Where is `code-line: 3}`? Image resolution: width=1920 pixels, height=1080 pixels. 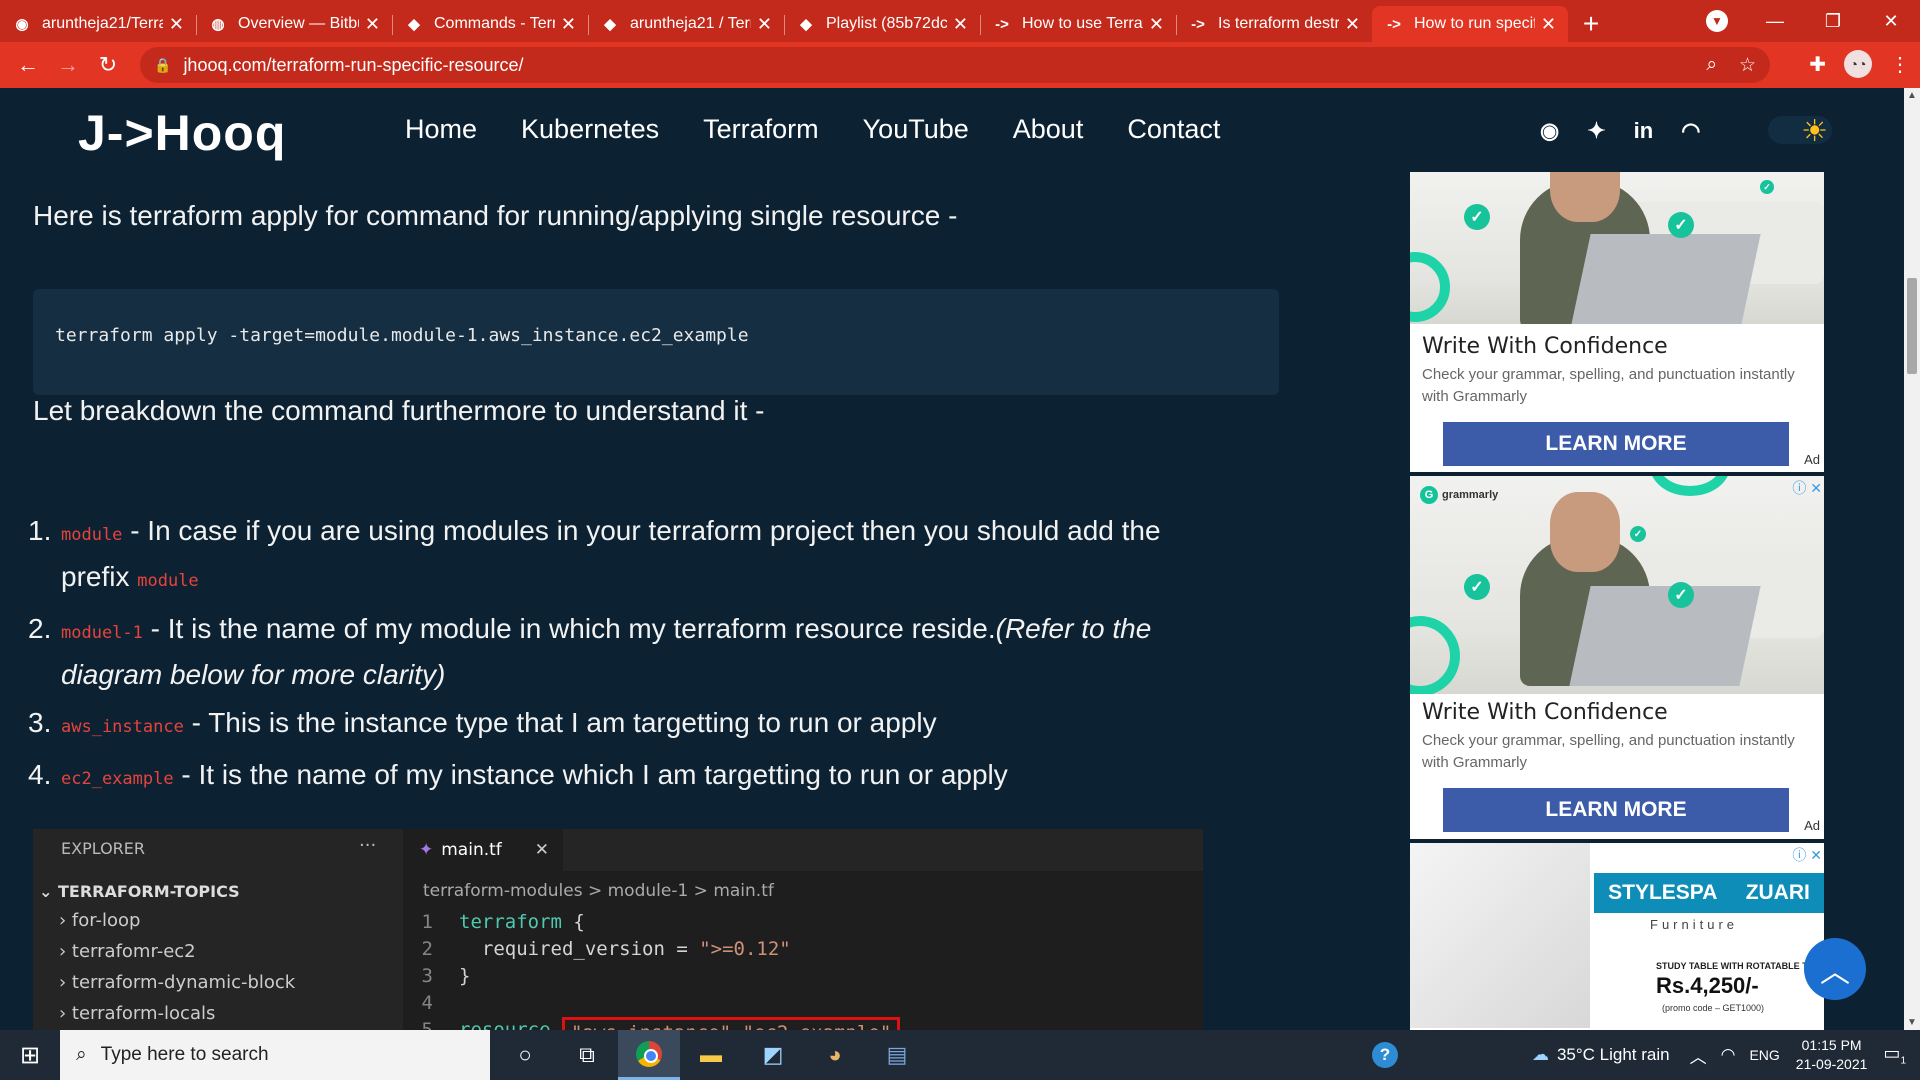
code-line: 3} is located at coordinates (651, 976).